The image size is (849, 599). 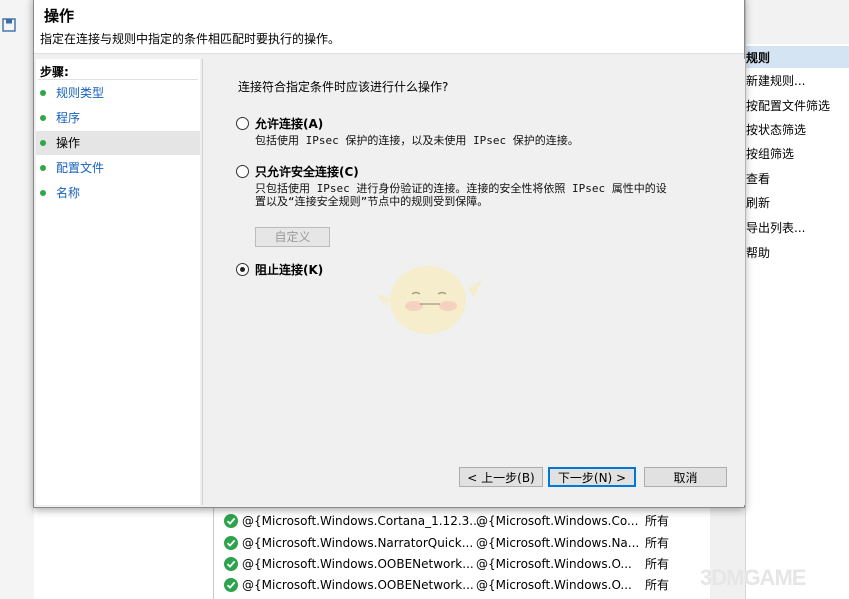 I want to click on step-profile: 配置文件, so click(x=118, y=168).